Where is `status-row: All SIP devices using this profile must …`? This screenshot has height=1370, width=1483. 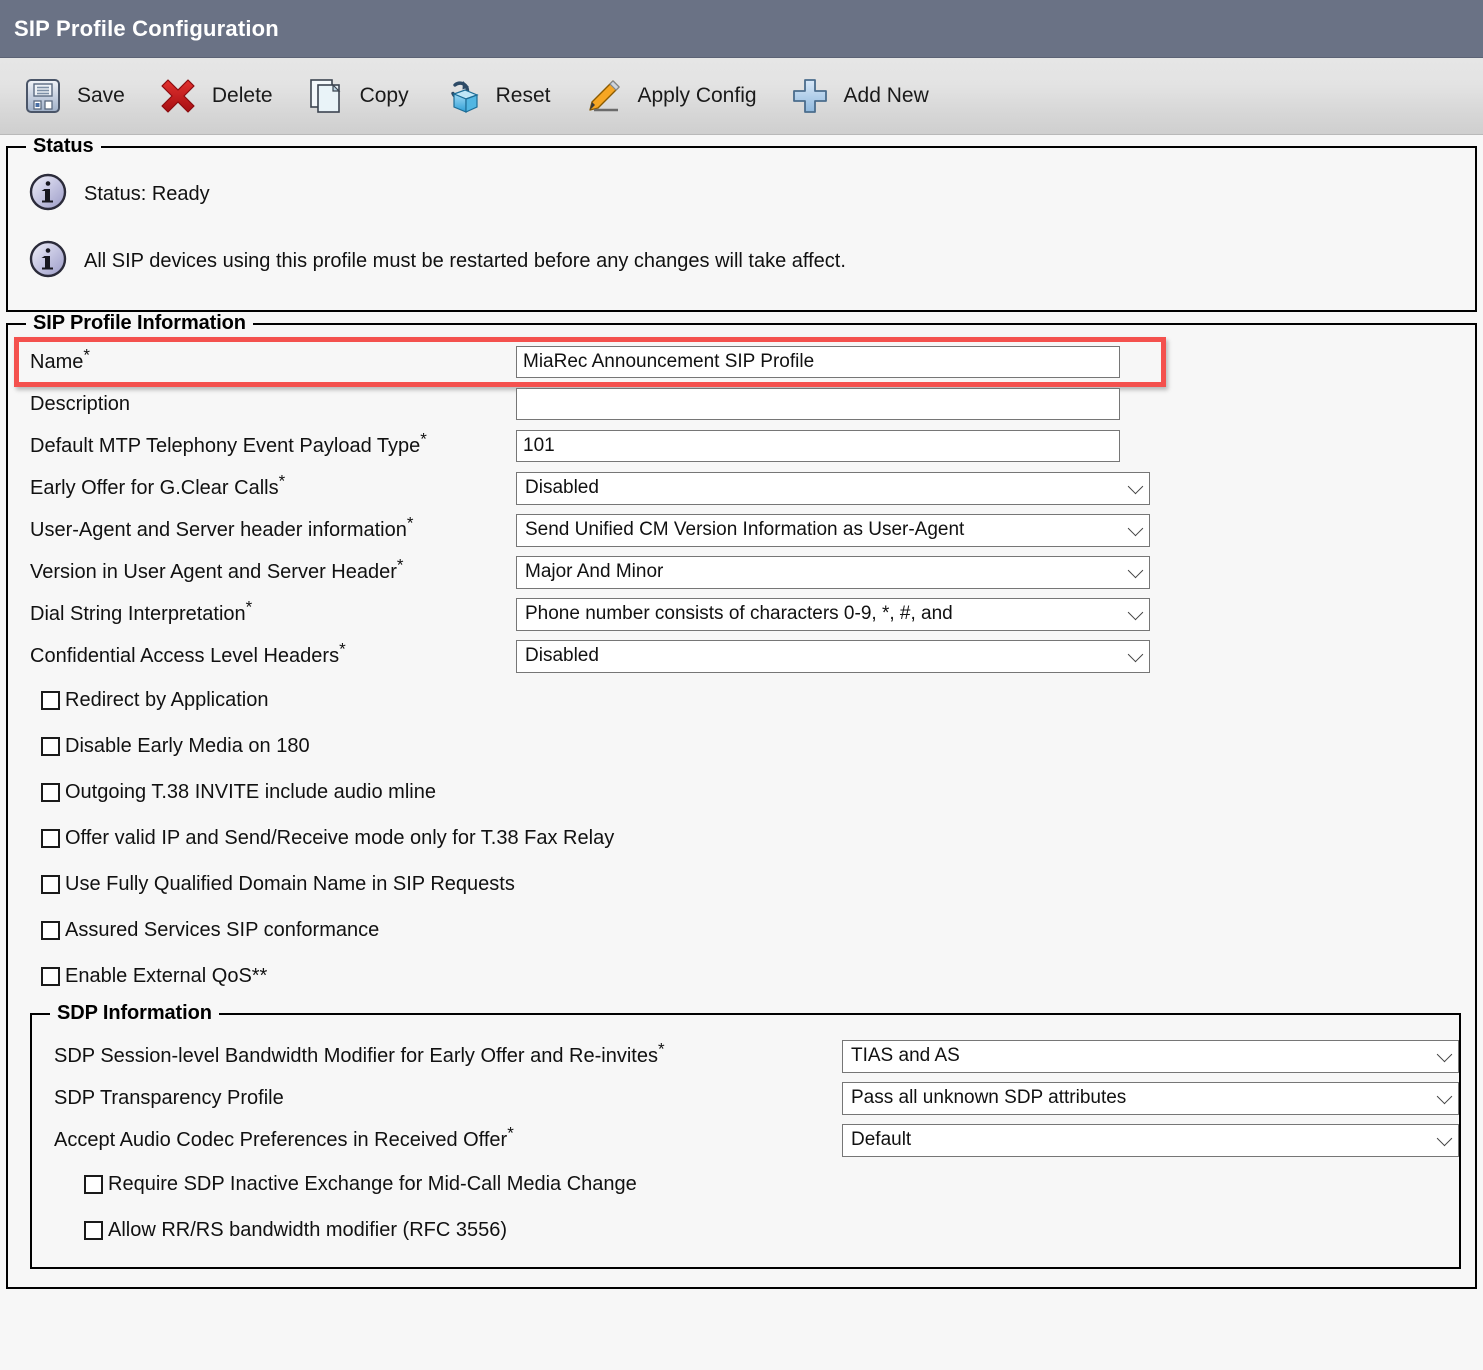
status-row: All SIP devices using this profile must … is located at coordinates (741, 261).